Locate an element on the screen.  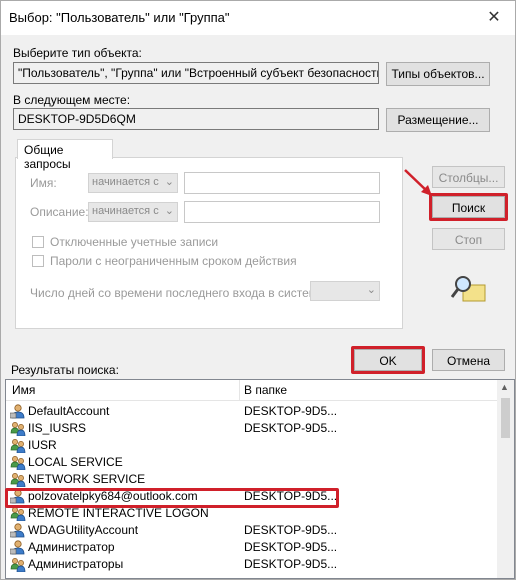
row-name: DefaultAccount is located at coordinates (69, 411).